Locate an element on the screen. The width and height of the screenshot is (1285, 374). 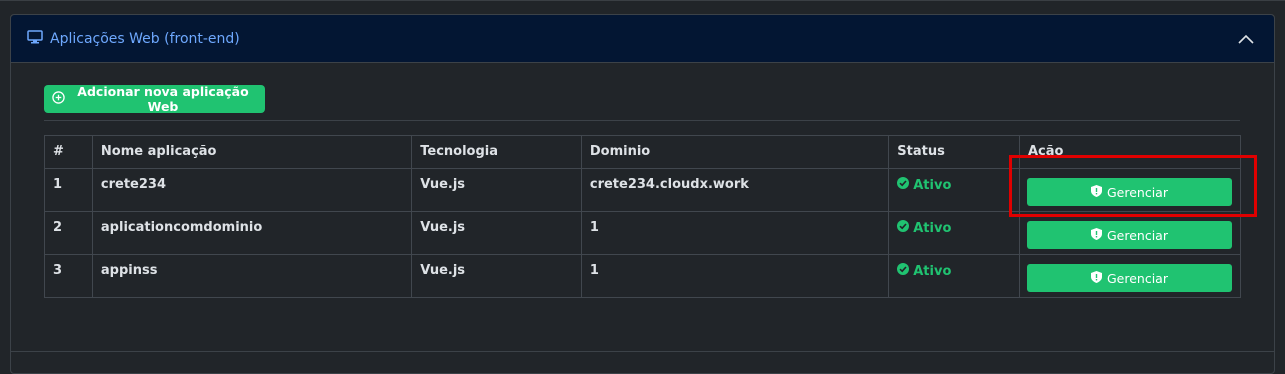
monitor-icon is located at coordinates (35, 38).